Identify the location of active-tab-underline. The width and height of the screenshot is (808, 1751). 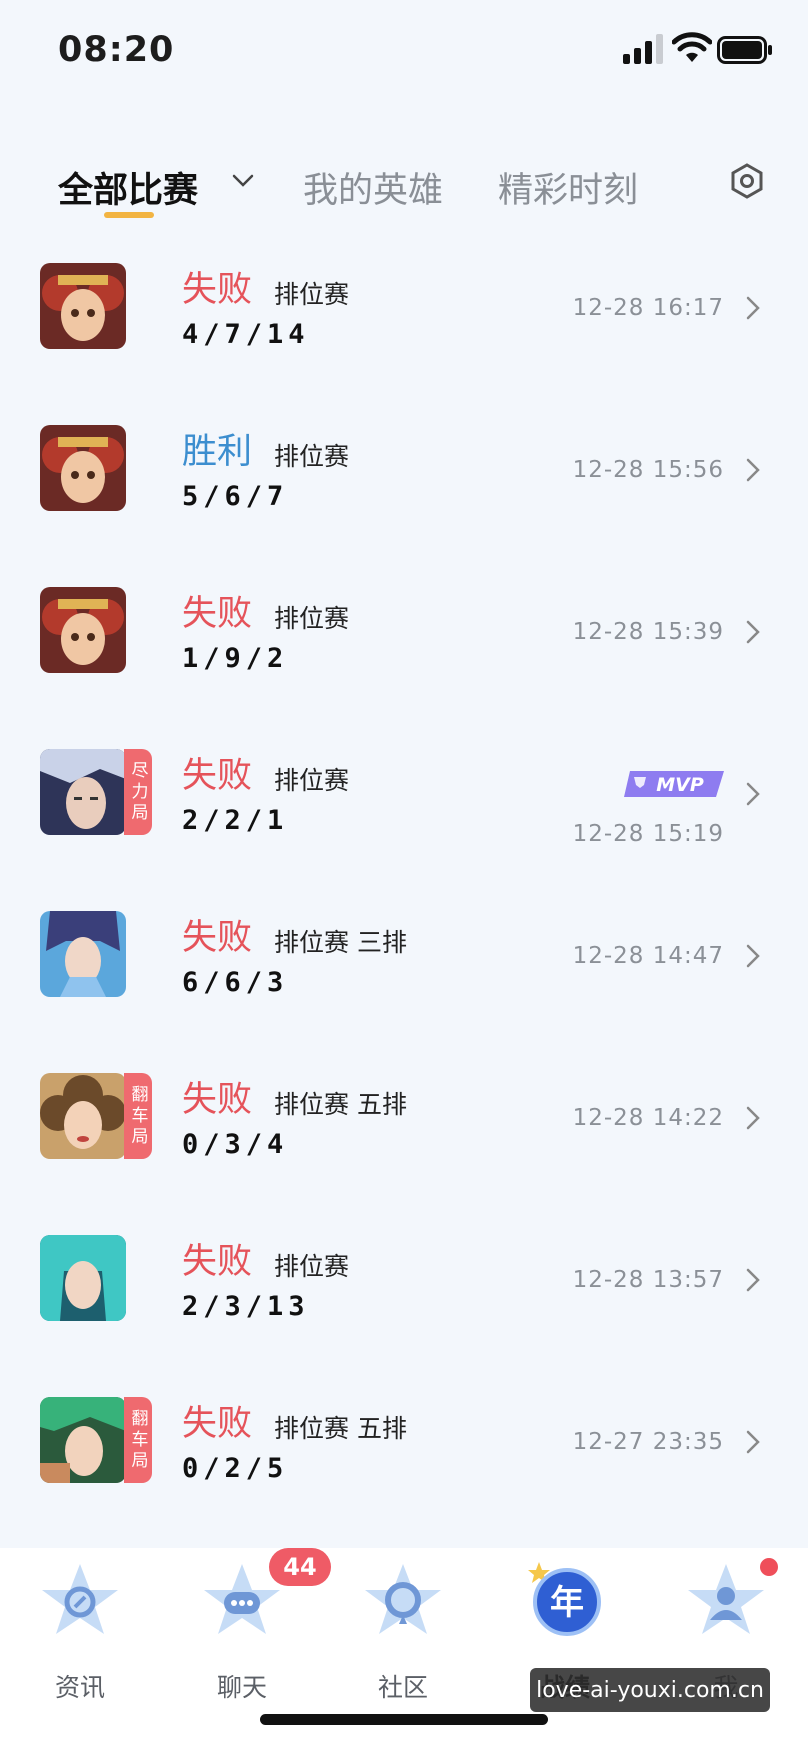
(129, 215).